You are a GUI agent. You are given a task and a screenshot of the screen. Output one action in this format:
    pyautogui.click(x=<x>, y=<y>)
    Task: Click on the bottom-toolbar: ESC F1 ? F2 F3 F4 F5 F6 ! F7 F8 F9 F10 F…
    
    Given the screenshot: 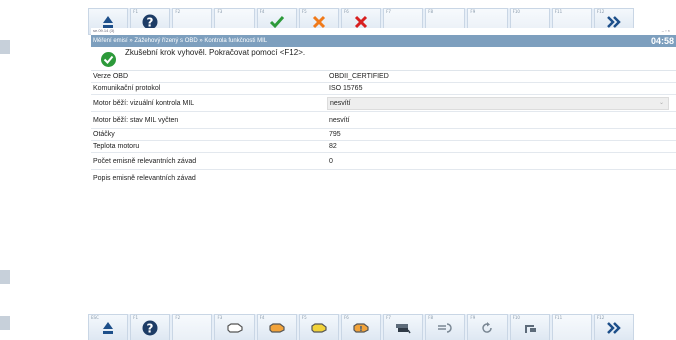 What is the action you would take?
    pyautogui.click(x=361, y=327)
    